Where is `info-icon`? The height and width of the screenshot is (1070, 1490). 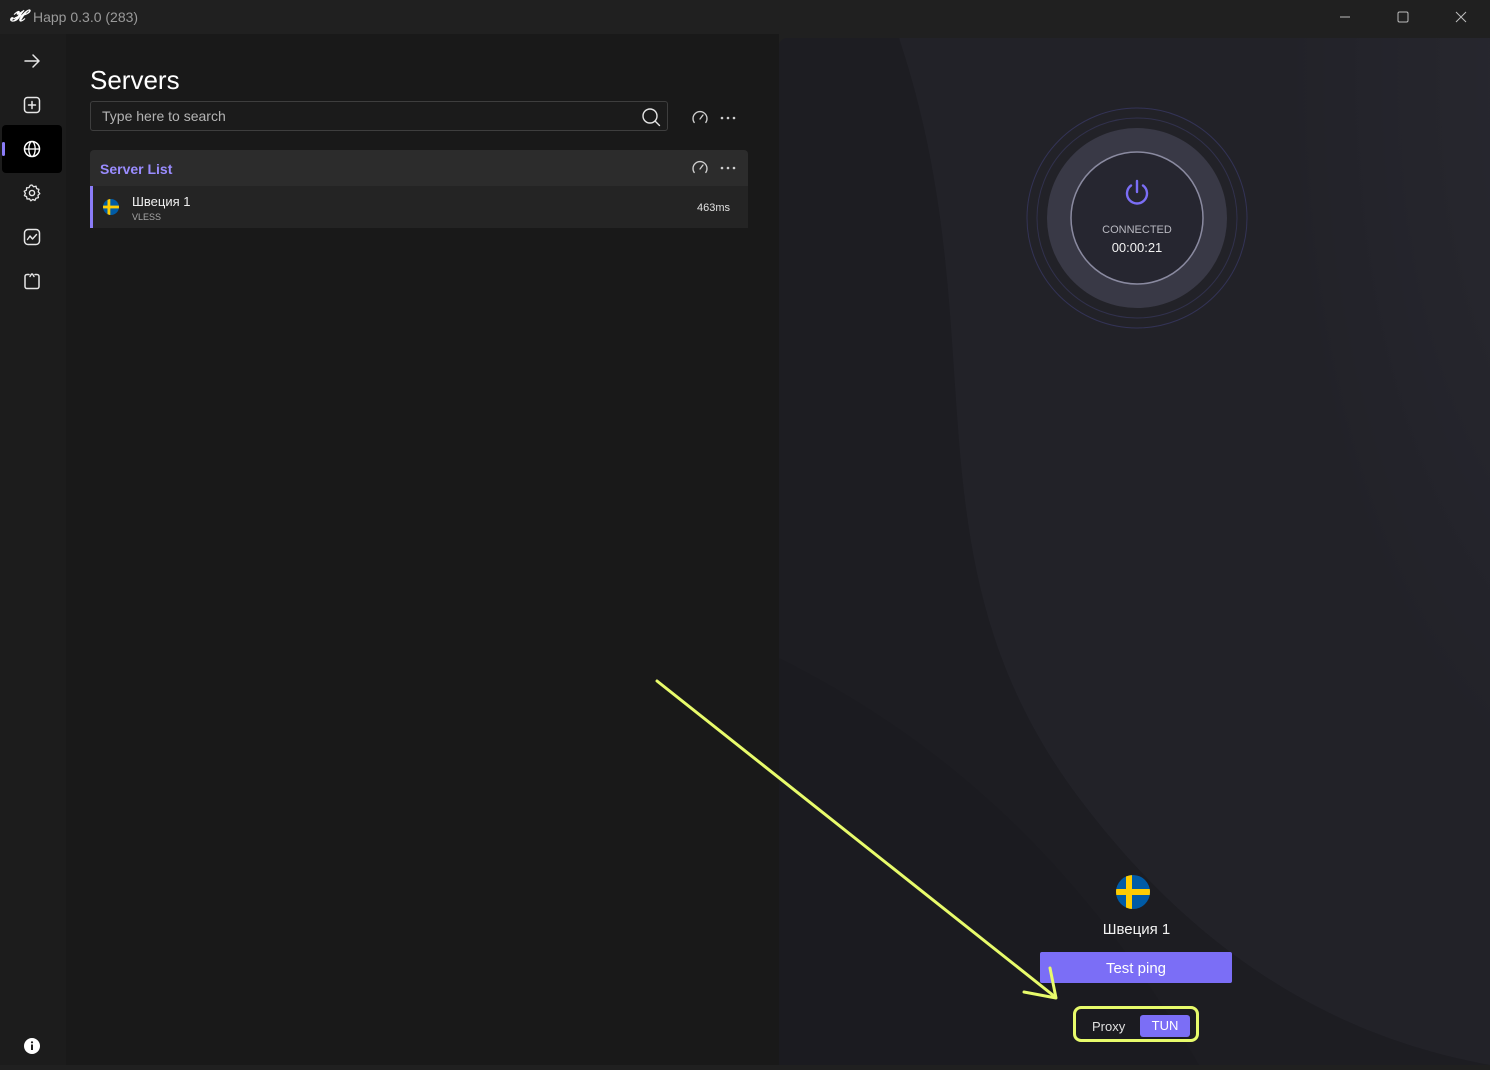 info-icon is located at coordinates (32, 1046).